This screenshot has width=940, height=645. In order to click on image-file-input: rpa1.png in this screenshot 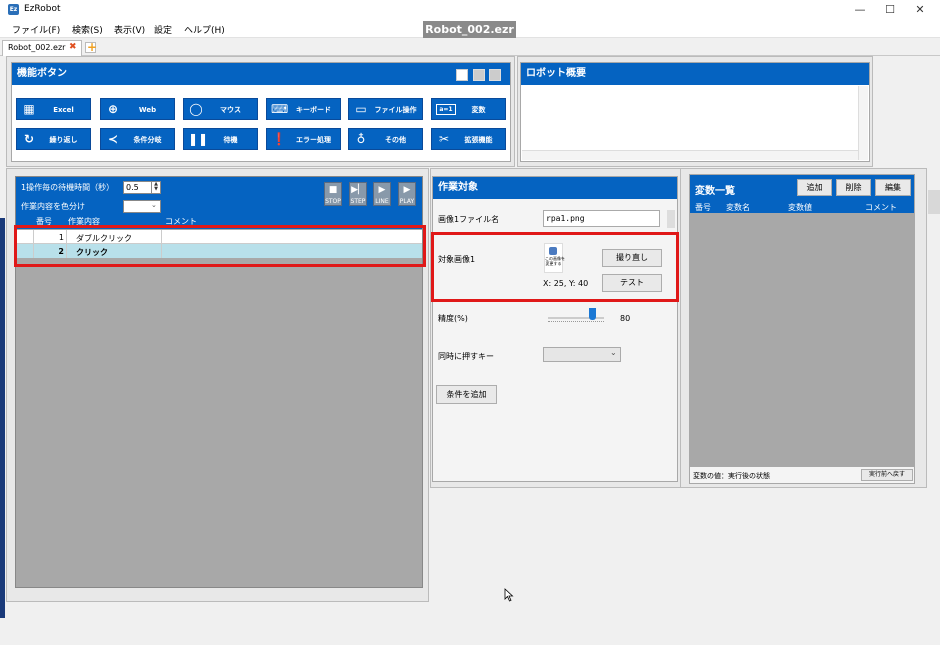, I will do `click(601, 218)`.